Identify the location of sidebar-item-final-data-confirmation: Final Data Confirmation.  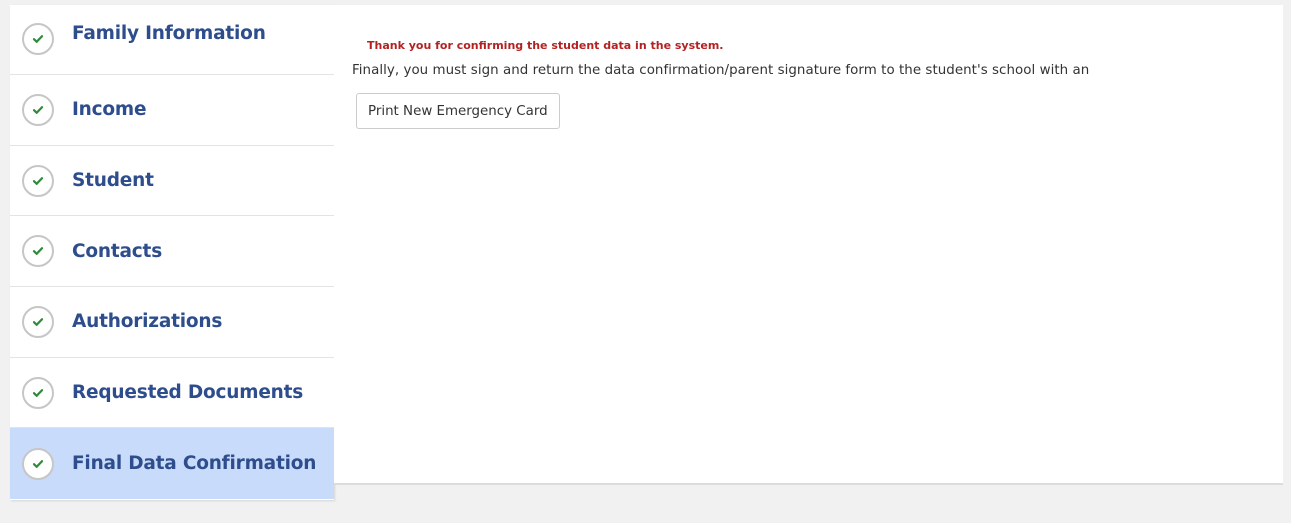
(172, 464).